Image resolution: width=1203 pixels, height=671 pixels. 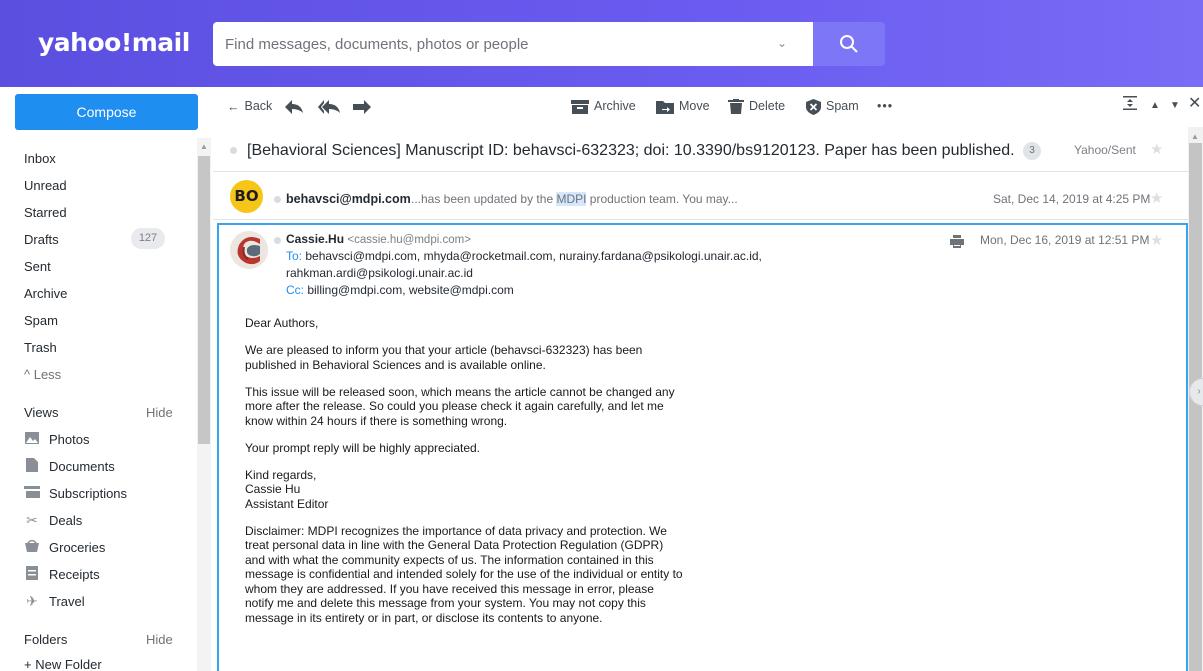 What do you see at coordinates (106, 378) in the screenshot?
I see `less-toggle: ^ Less` at bounding box center [106, 378].